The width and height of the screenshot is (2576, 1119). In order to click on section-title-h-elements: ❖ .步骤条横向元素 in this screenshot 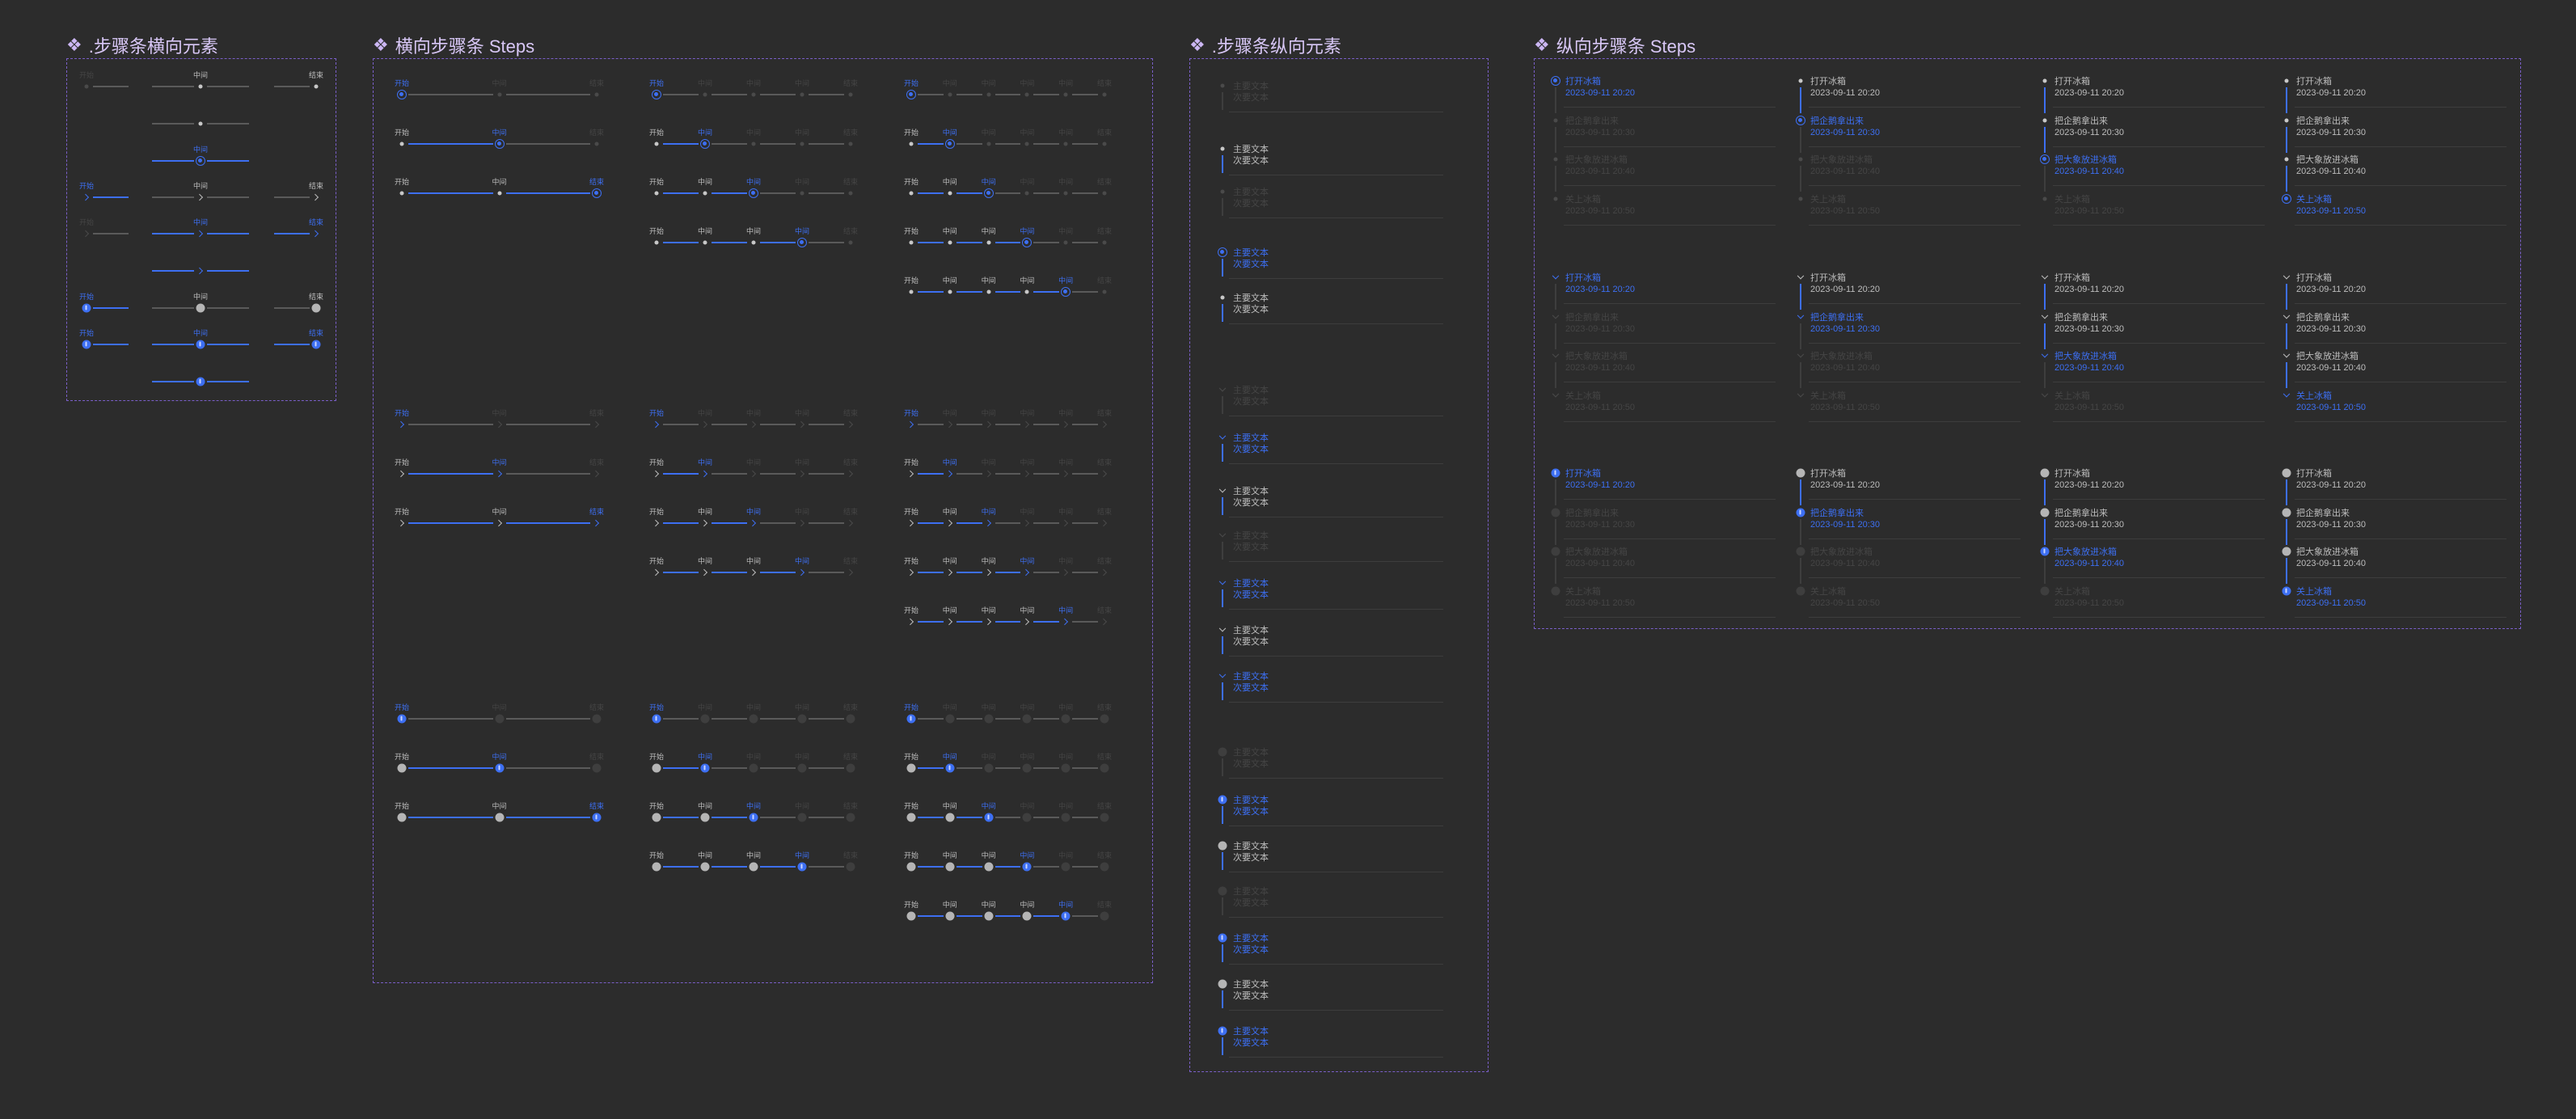, I will do `click(142, 46)`.